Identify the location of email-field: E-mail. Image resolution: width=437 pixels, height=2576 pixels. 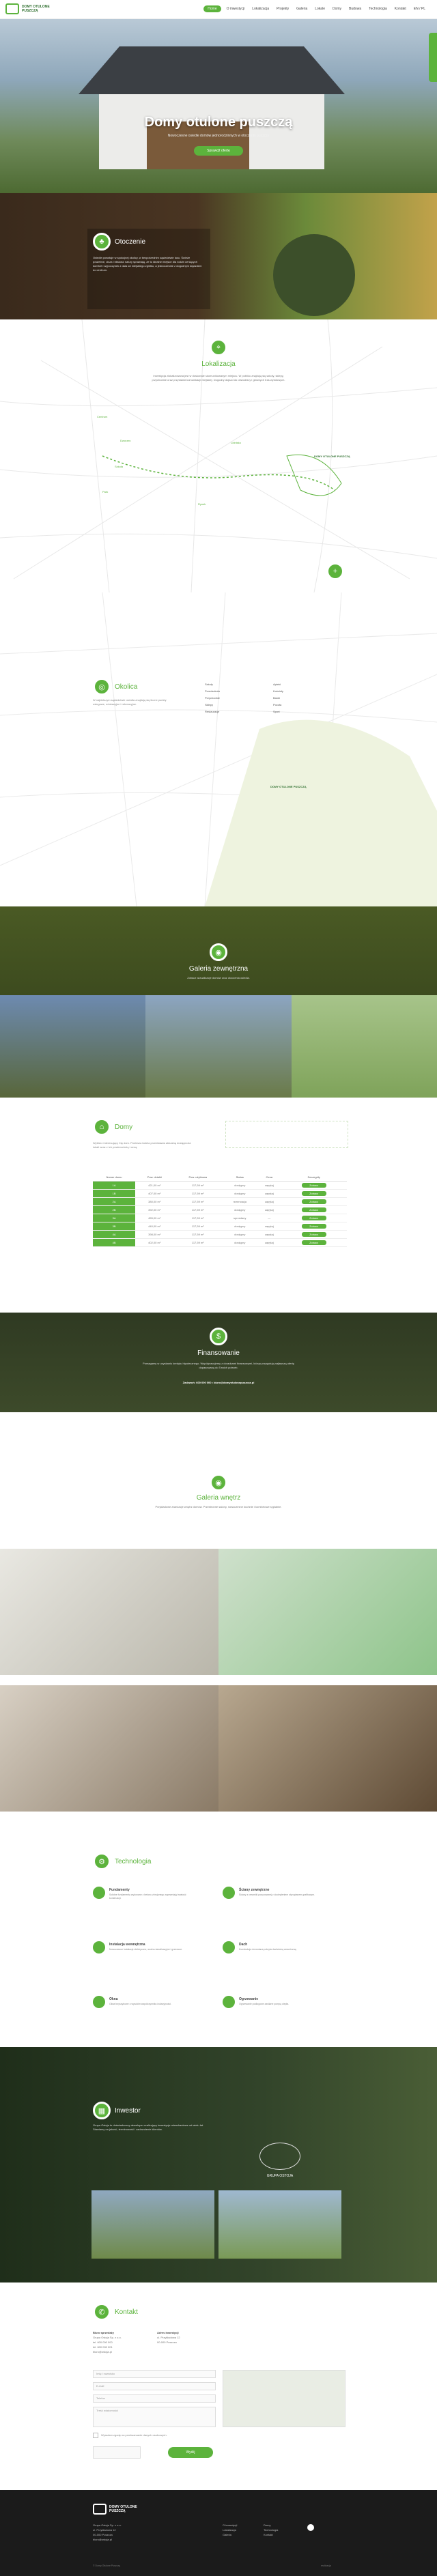
(154, 2386).